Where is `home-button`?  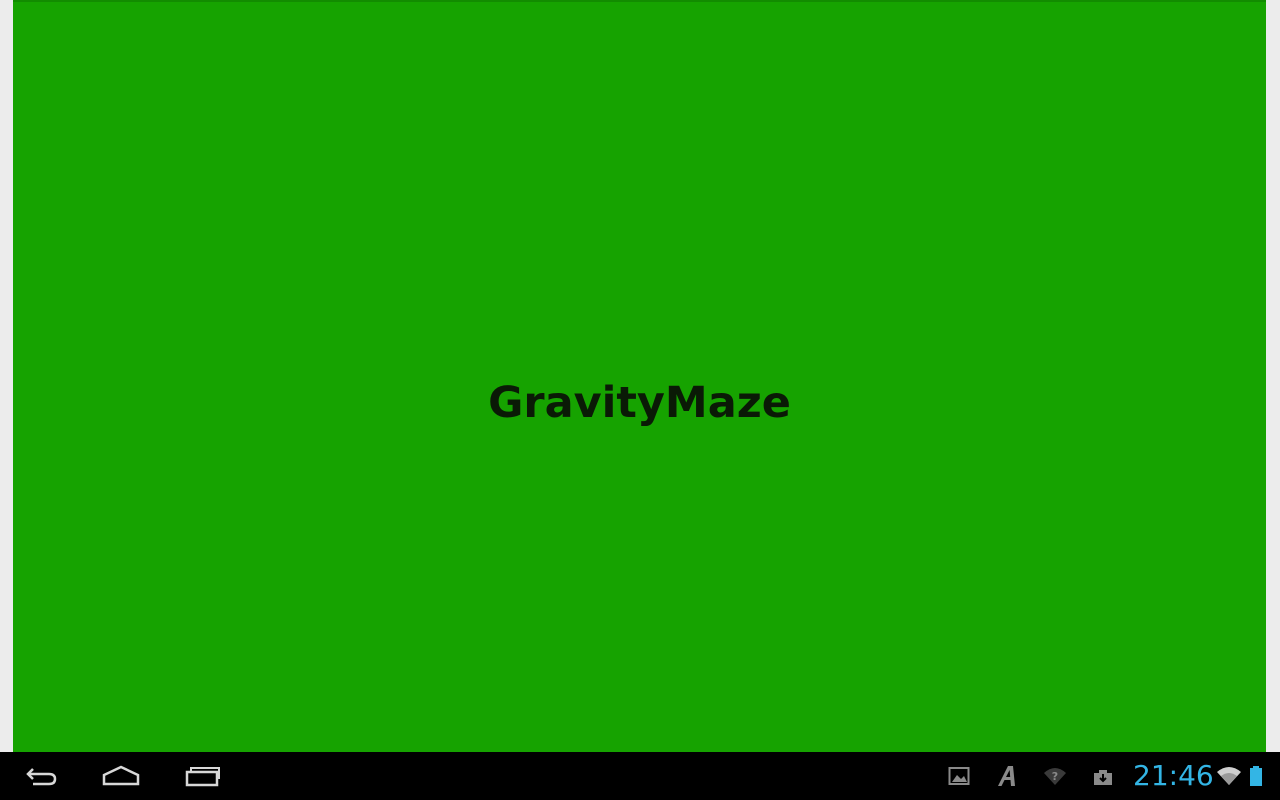
home-button is located at coordinates (121, 776).